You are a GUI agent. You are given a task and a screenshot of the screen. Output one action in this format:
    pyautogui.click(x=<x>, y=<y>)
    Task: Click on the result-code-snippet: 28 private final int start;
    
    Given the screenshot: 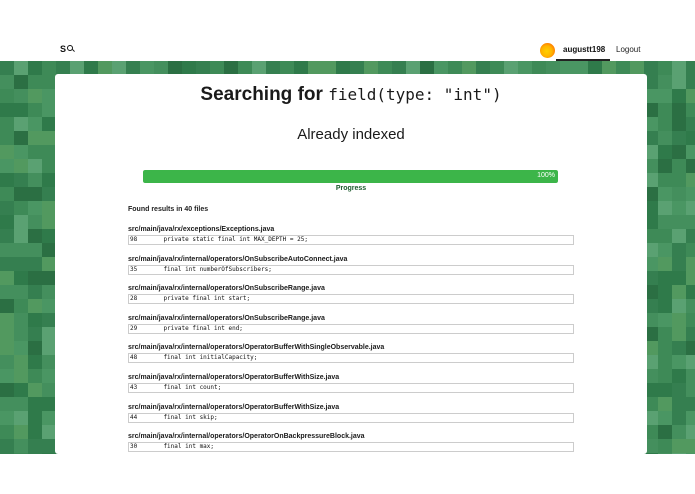 What is the action you would take?
    pyautogui.click(x=351, y=299)
    